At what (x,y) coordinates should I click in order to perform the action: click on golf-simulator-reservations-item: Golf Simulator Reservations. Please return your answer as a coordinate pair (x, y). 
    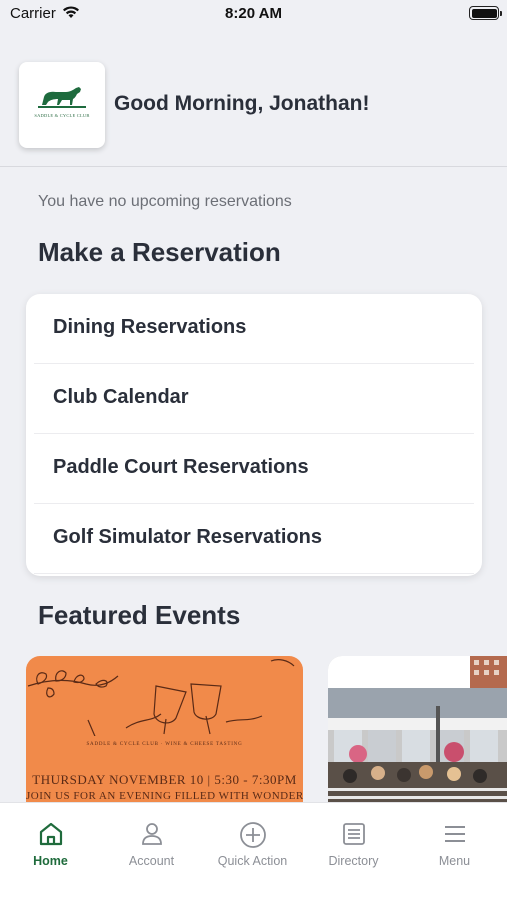
    Looking at the image, I should click on (254, 539).